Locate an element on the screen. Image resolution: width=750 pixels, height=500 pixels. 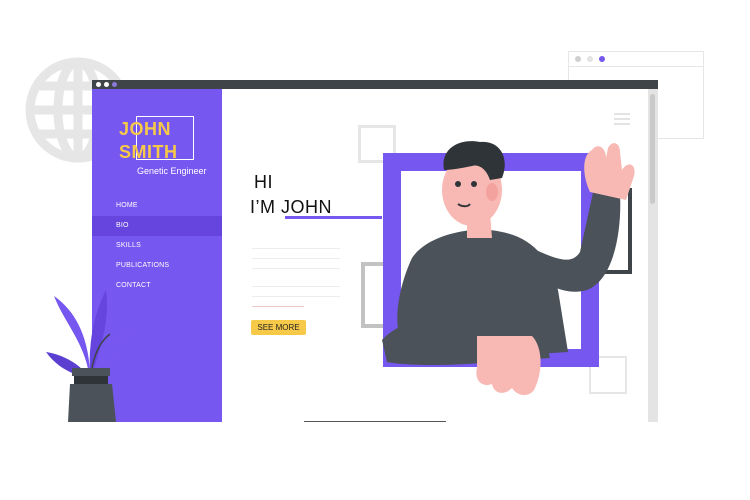
content-divider is located at coordinates (375, 421).